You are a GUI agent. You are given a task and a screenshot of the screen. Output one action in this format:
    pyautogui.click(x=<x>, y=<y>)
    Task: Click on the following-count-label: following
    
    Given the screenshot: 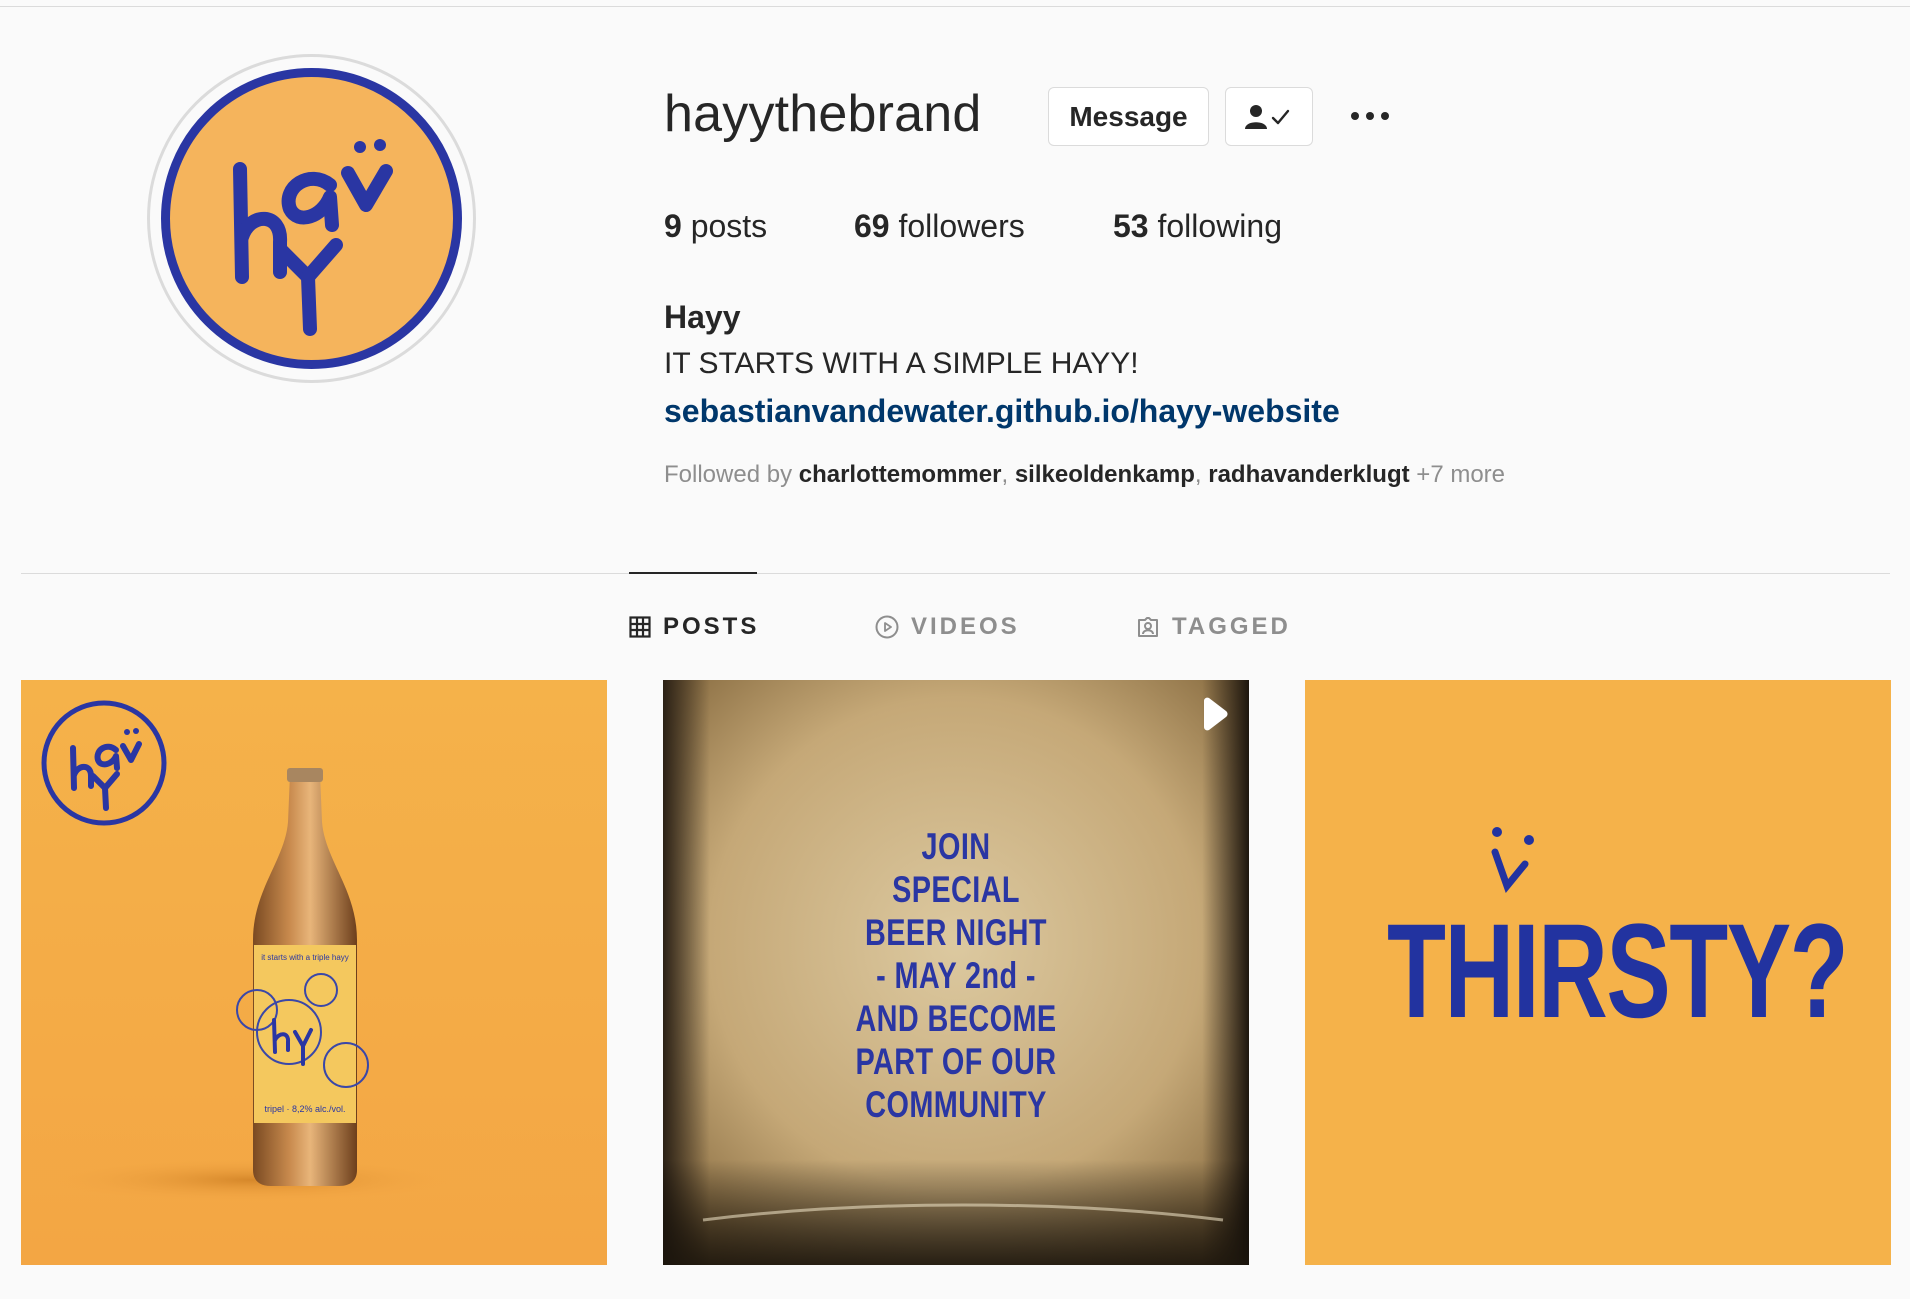 What is the action you would take?
    pyautogui.click(x=1215, y=226)
    